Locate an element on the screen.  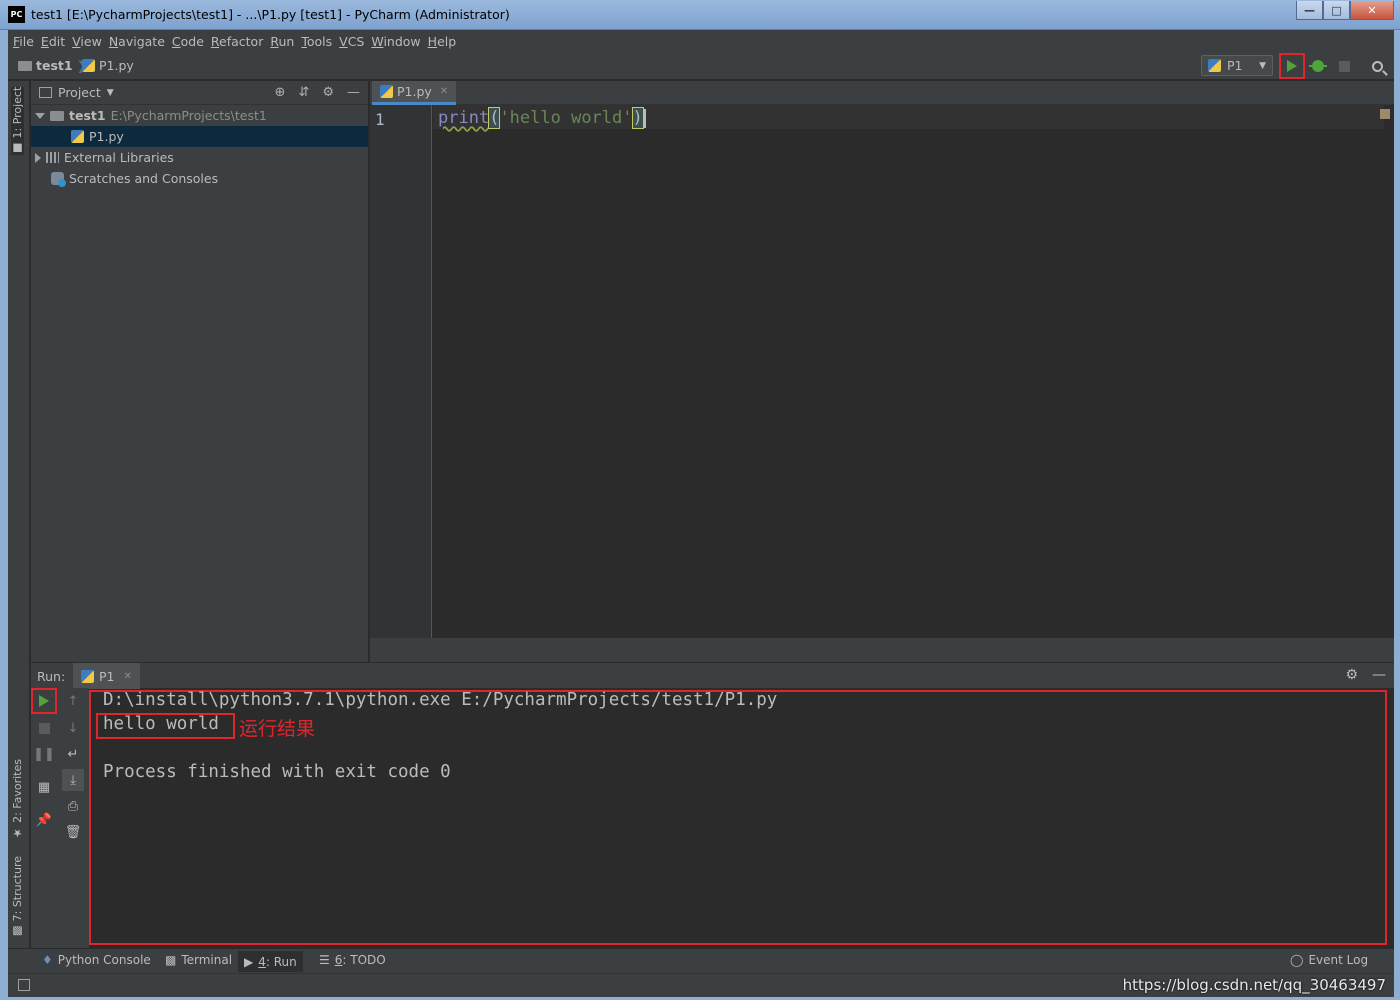
run-button is located at coordinates (1292, 66).